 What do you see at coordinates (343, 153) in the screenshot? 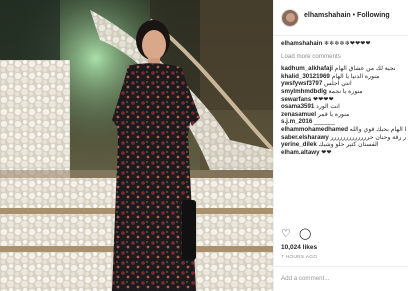
I see `comment-row: elham.altawy ❤❤` at bounding box center [343, 153].